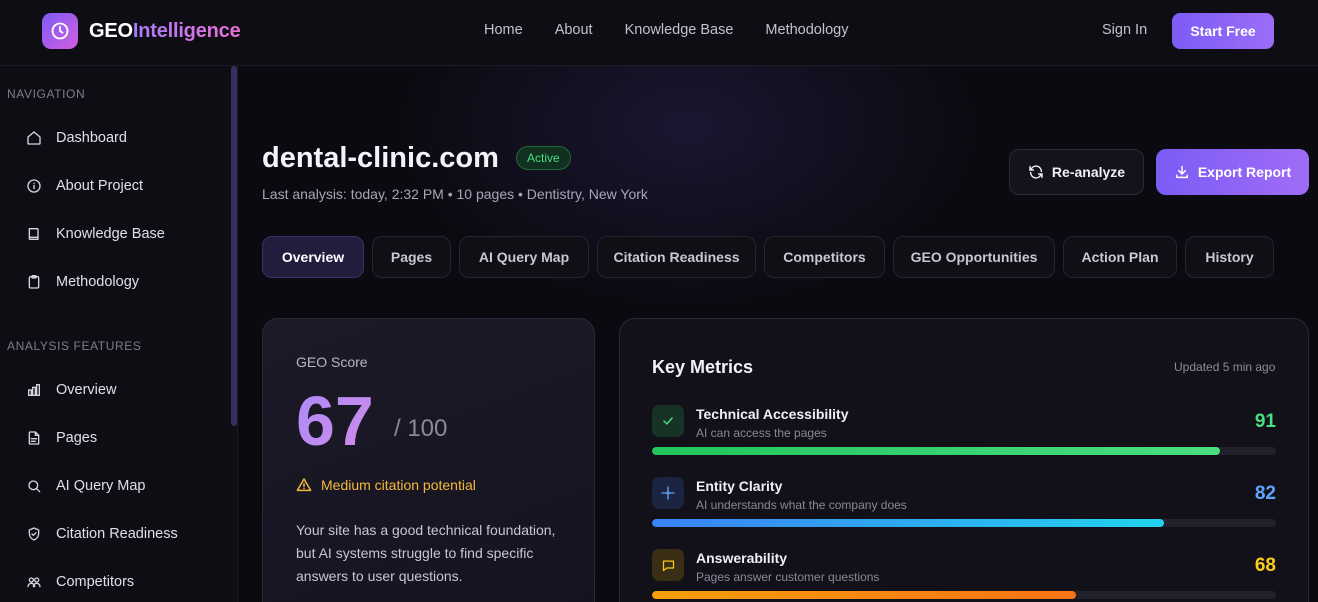 The image size is (1318, 602). Describe the element at coordinates (34, 486) in the screenshot. I see `search-icon` at that location.